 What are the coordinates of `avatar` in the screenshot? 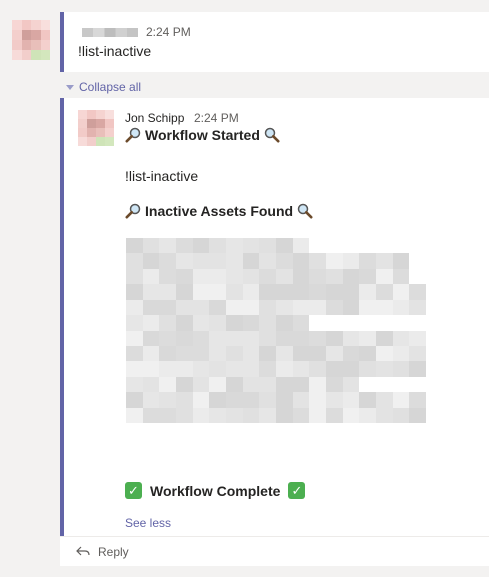 It's located at (31, 40).